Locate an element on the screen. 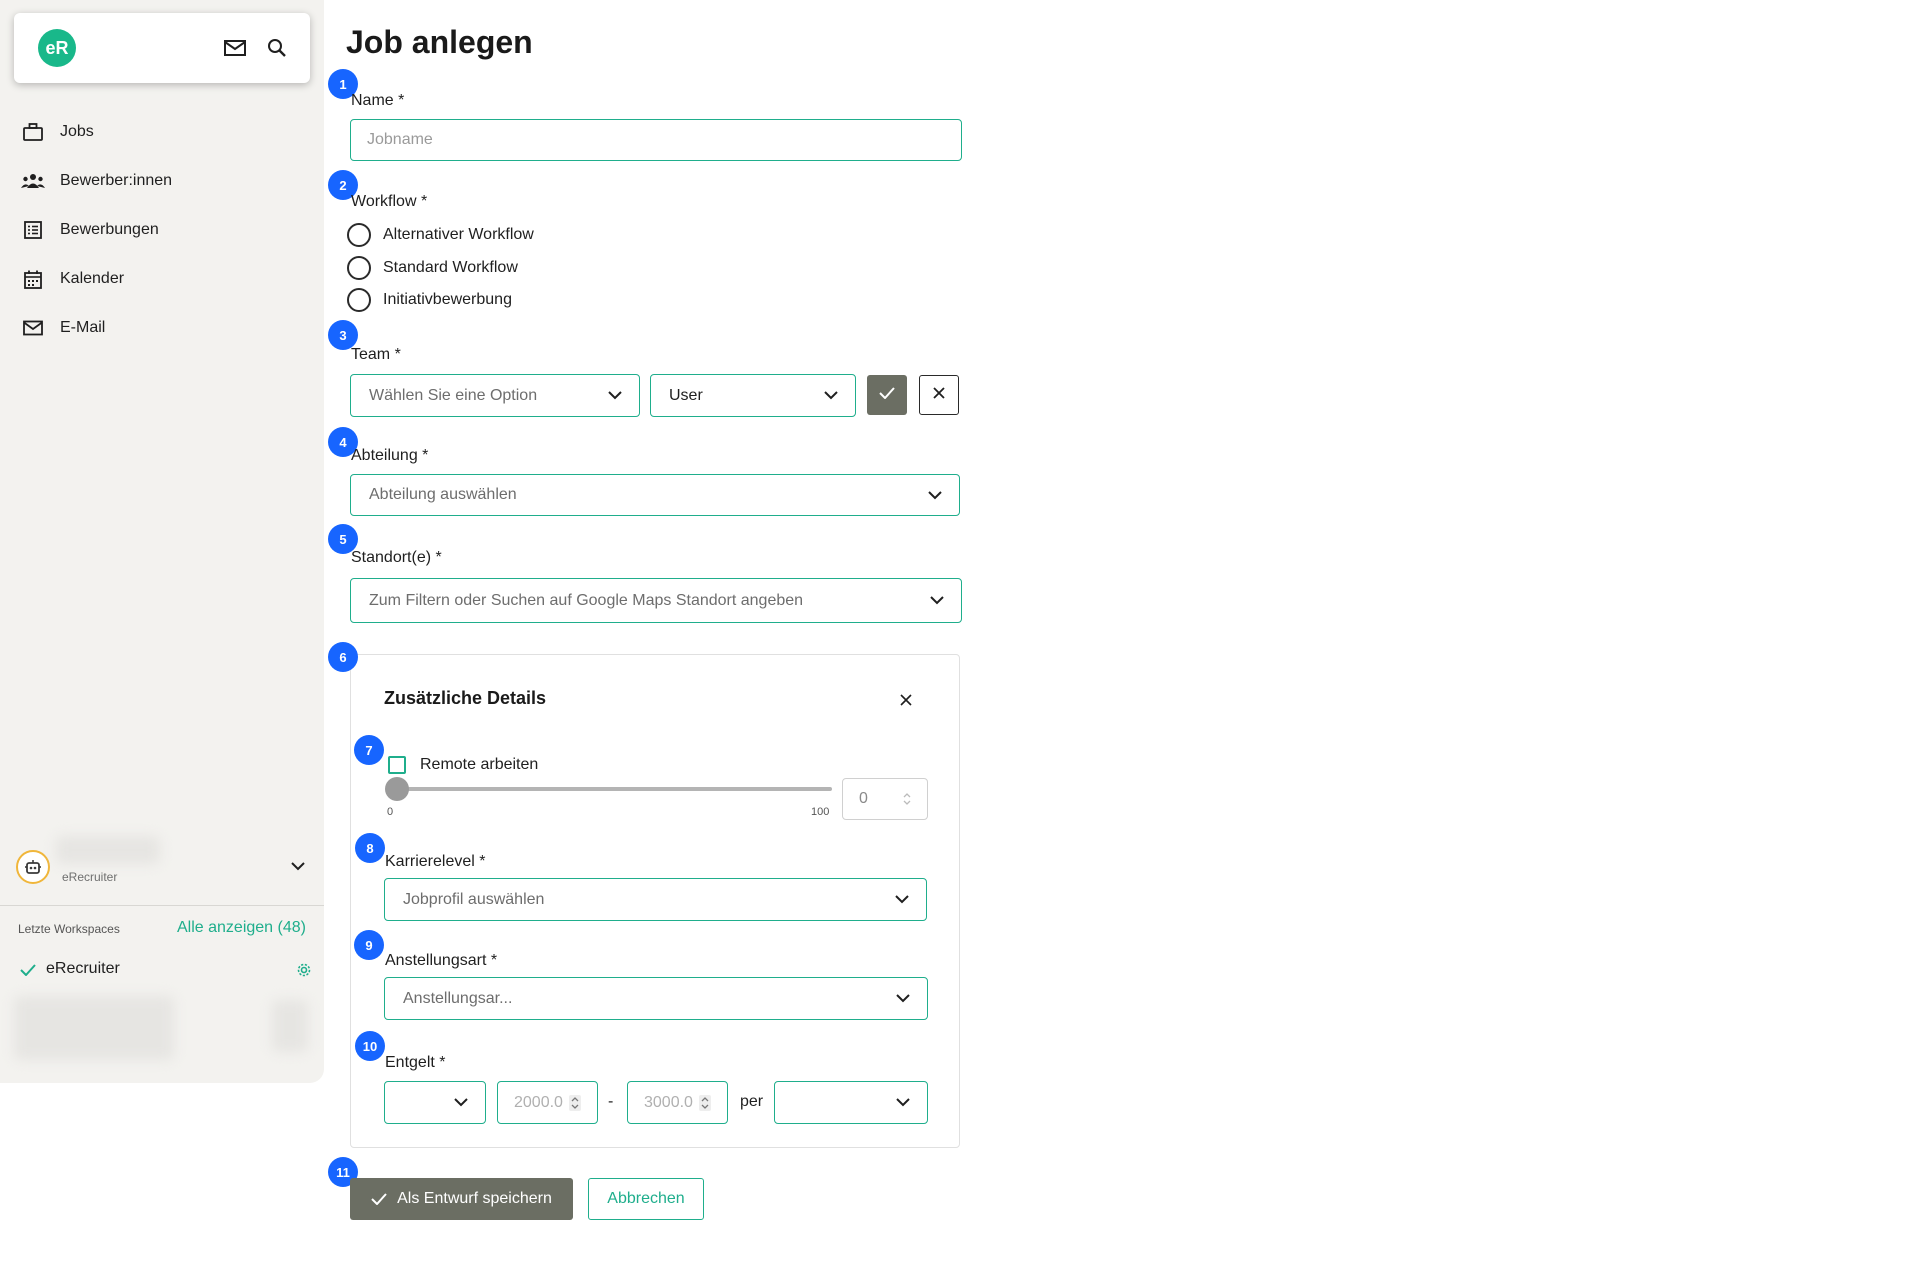 The width and height of the screenshot is (1930, 1283). team-confirm-button is located at coordinates (887, 395).